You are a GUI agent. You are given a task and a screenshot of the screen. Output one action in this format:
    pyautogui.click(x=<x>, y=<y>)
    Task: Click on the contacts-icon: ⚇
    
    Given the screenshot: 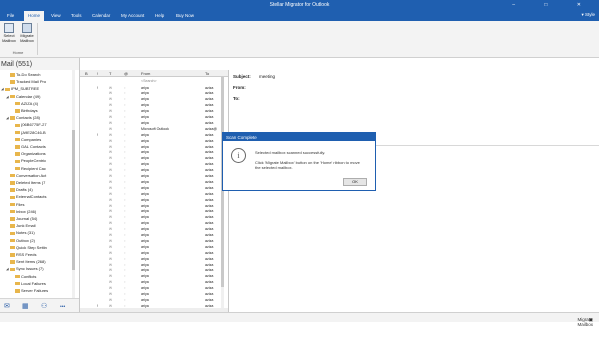 What is the action you would take?
    pyautogui.click(x=44, y=306)
    